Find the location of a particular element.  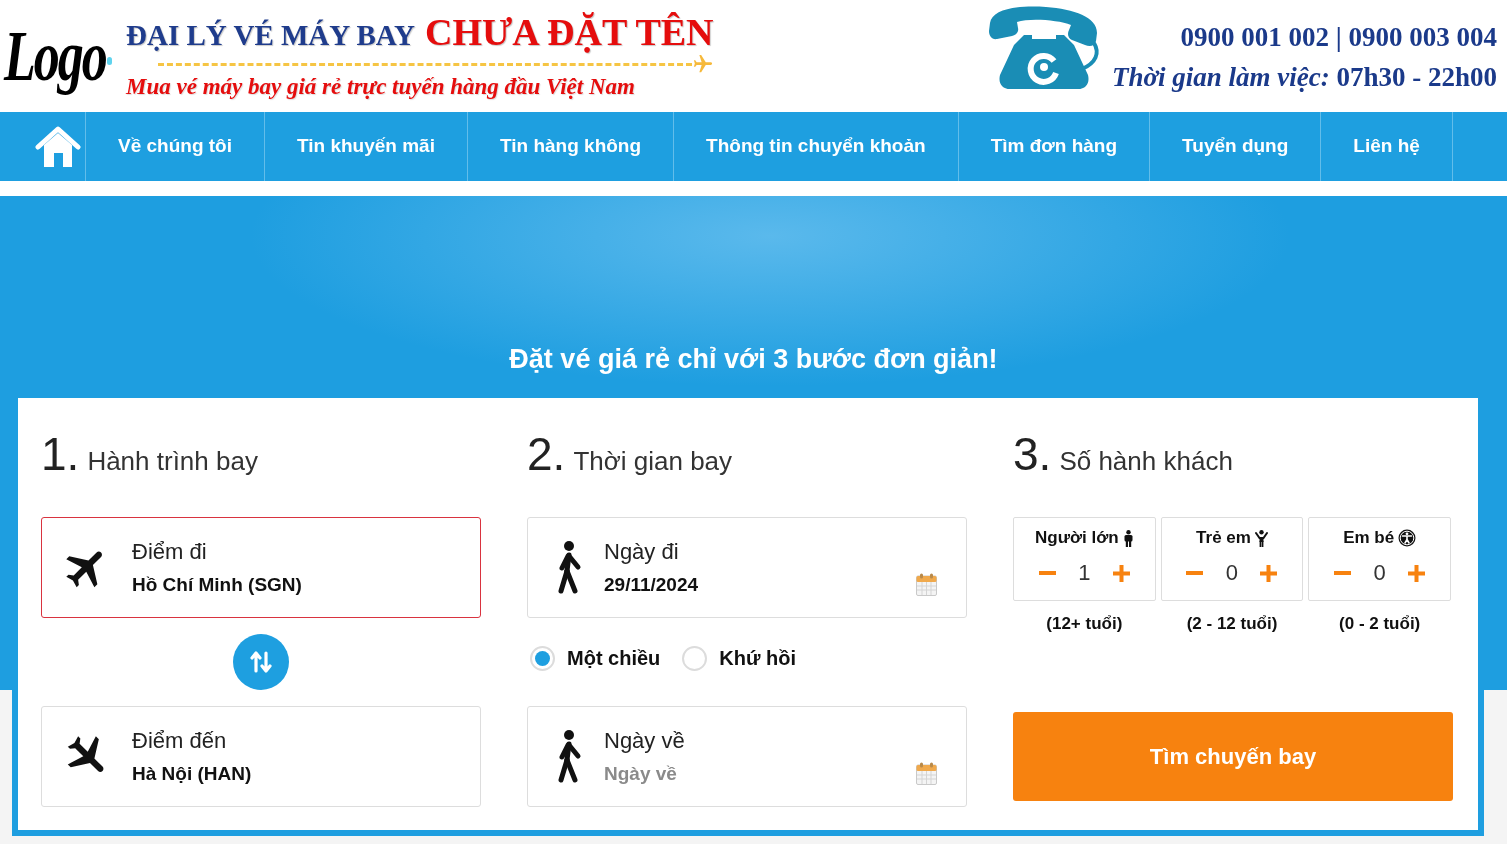

location-input: Hà Nội (HAN) is located at coordinates (282, 773).